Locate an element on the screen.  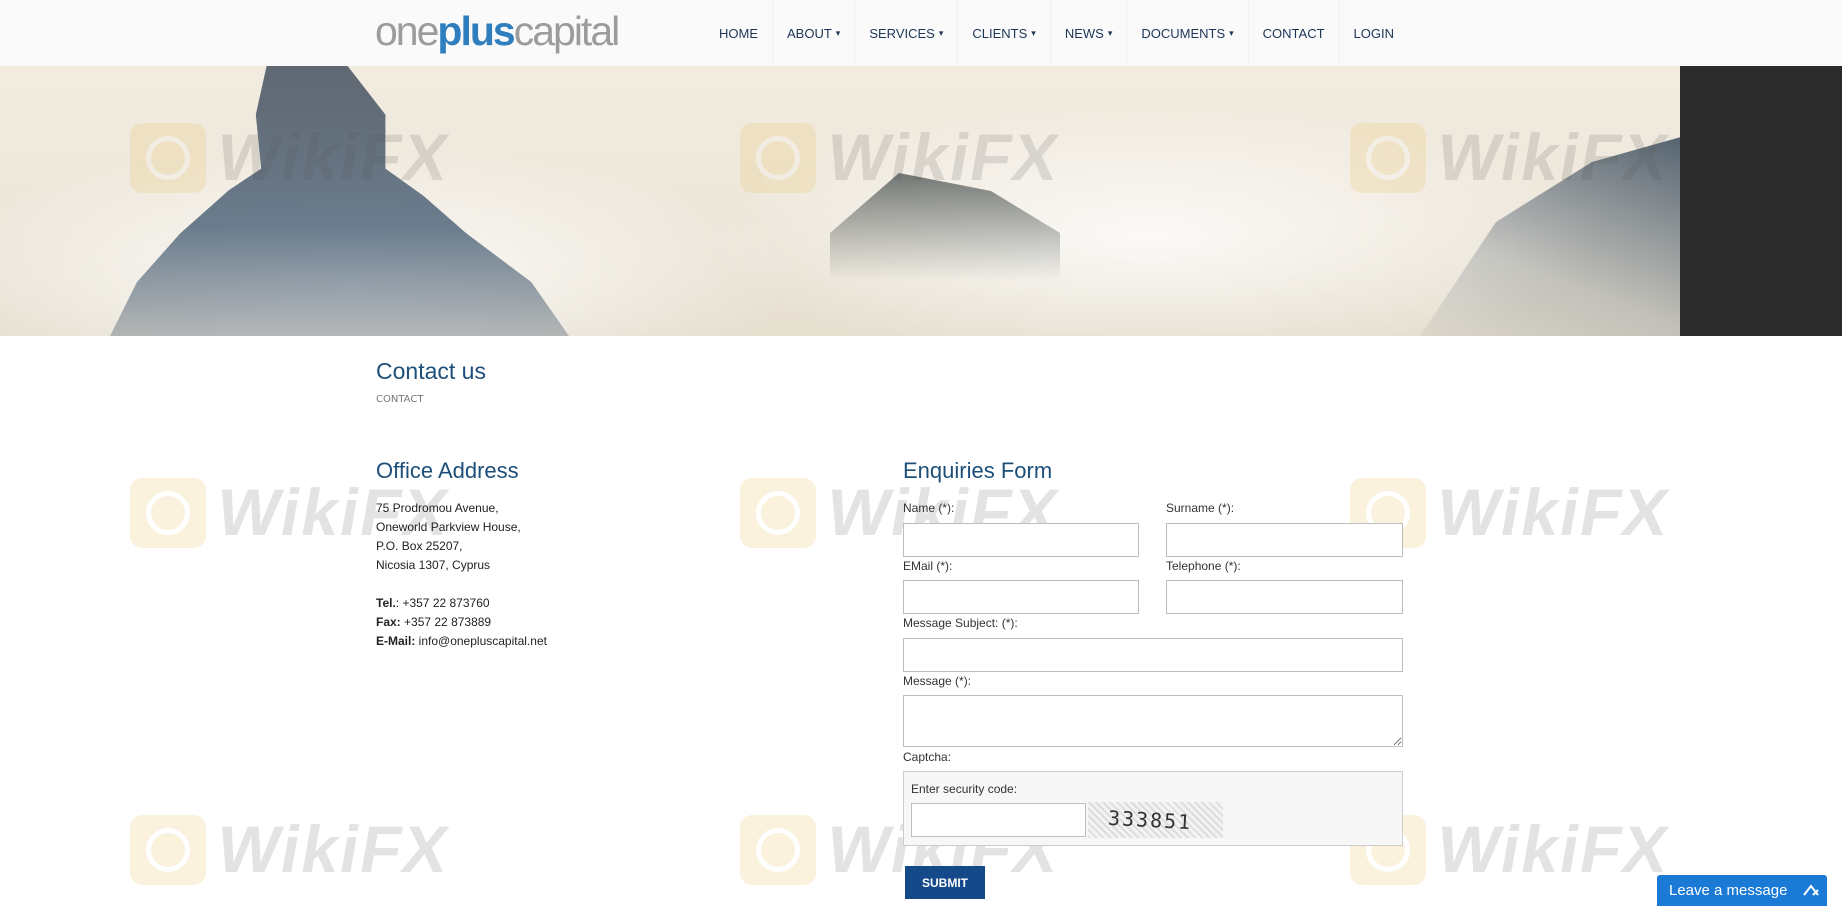
email-line: E-Mail: info@onepluscapital.net is located at coordinates (461, 641).